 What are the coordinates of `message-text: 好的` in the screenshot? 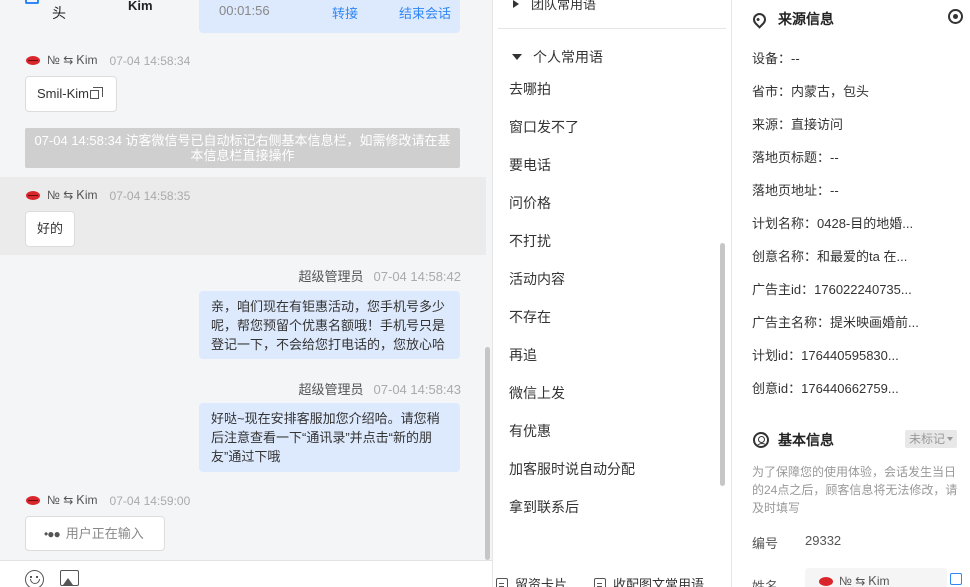 It's located at (50, 228).